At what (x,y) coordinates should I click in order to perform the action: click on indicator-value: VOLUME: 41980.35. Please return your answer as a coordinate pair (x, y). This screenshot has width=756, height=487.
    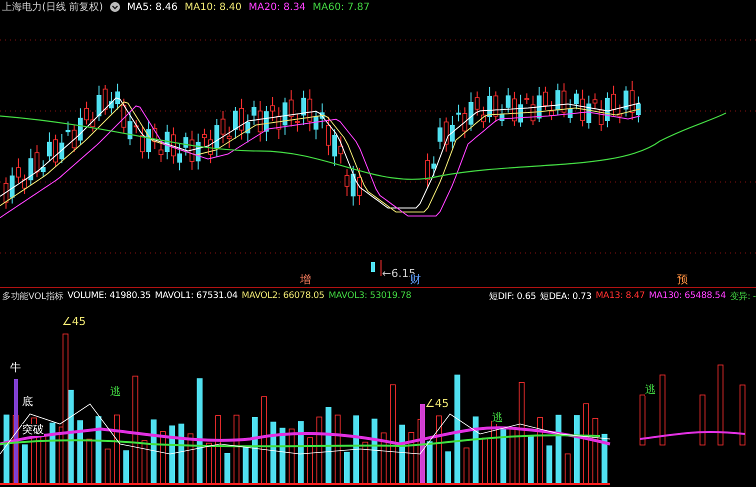
    Looking at the image, I should click on (109, 296).